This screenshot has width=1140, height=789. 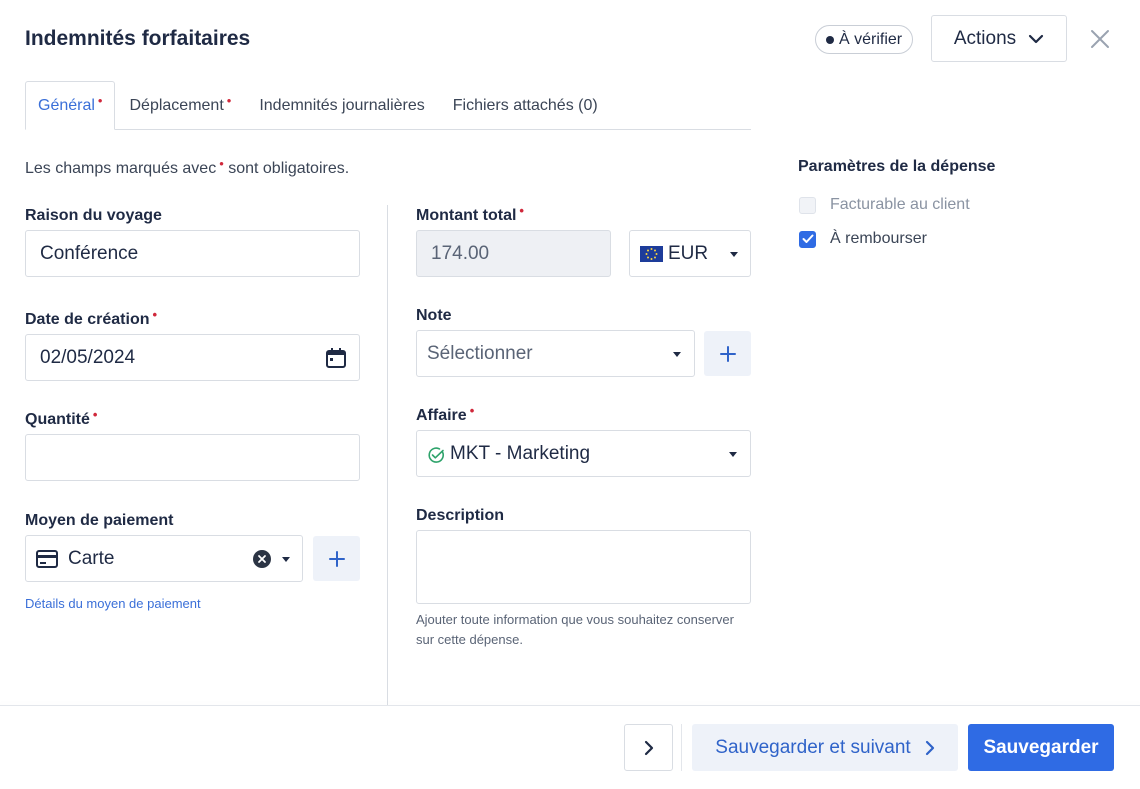 What do you see at coordinates (1036, 38) in the screenshot?
I see `chevron-down-icon` at bounding box center [1036, 38].